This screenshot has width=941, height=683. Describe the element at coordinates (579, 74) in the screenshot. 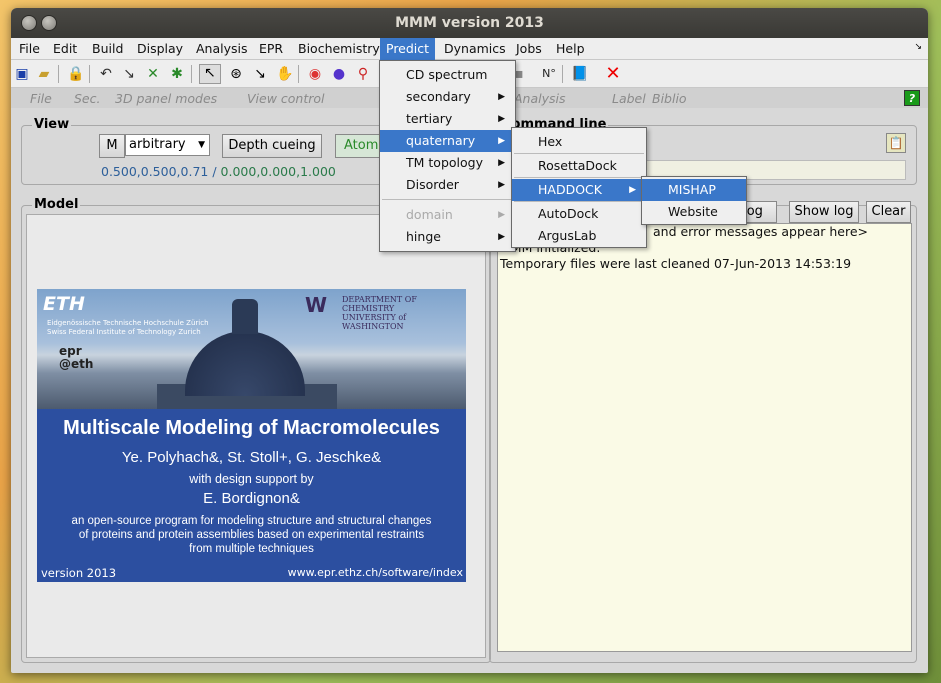

I see `book-icon: 📘` at that location.